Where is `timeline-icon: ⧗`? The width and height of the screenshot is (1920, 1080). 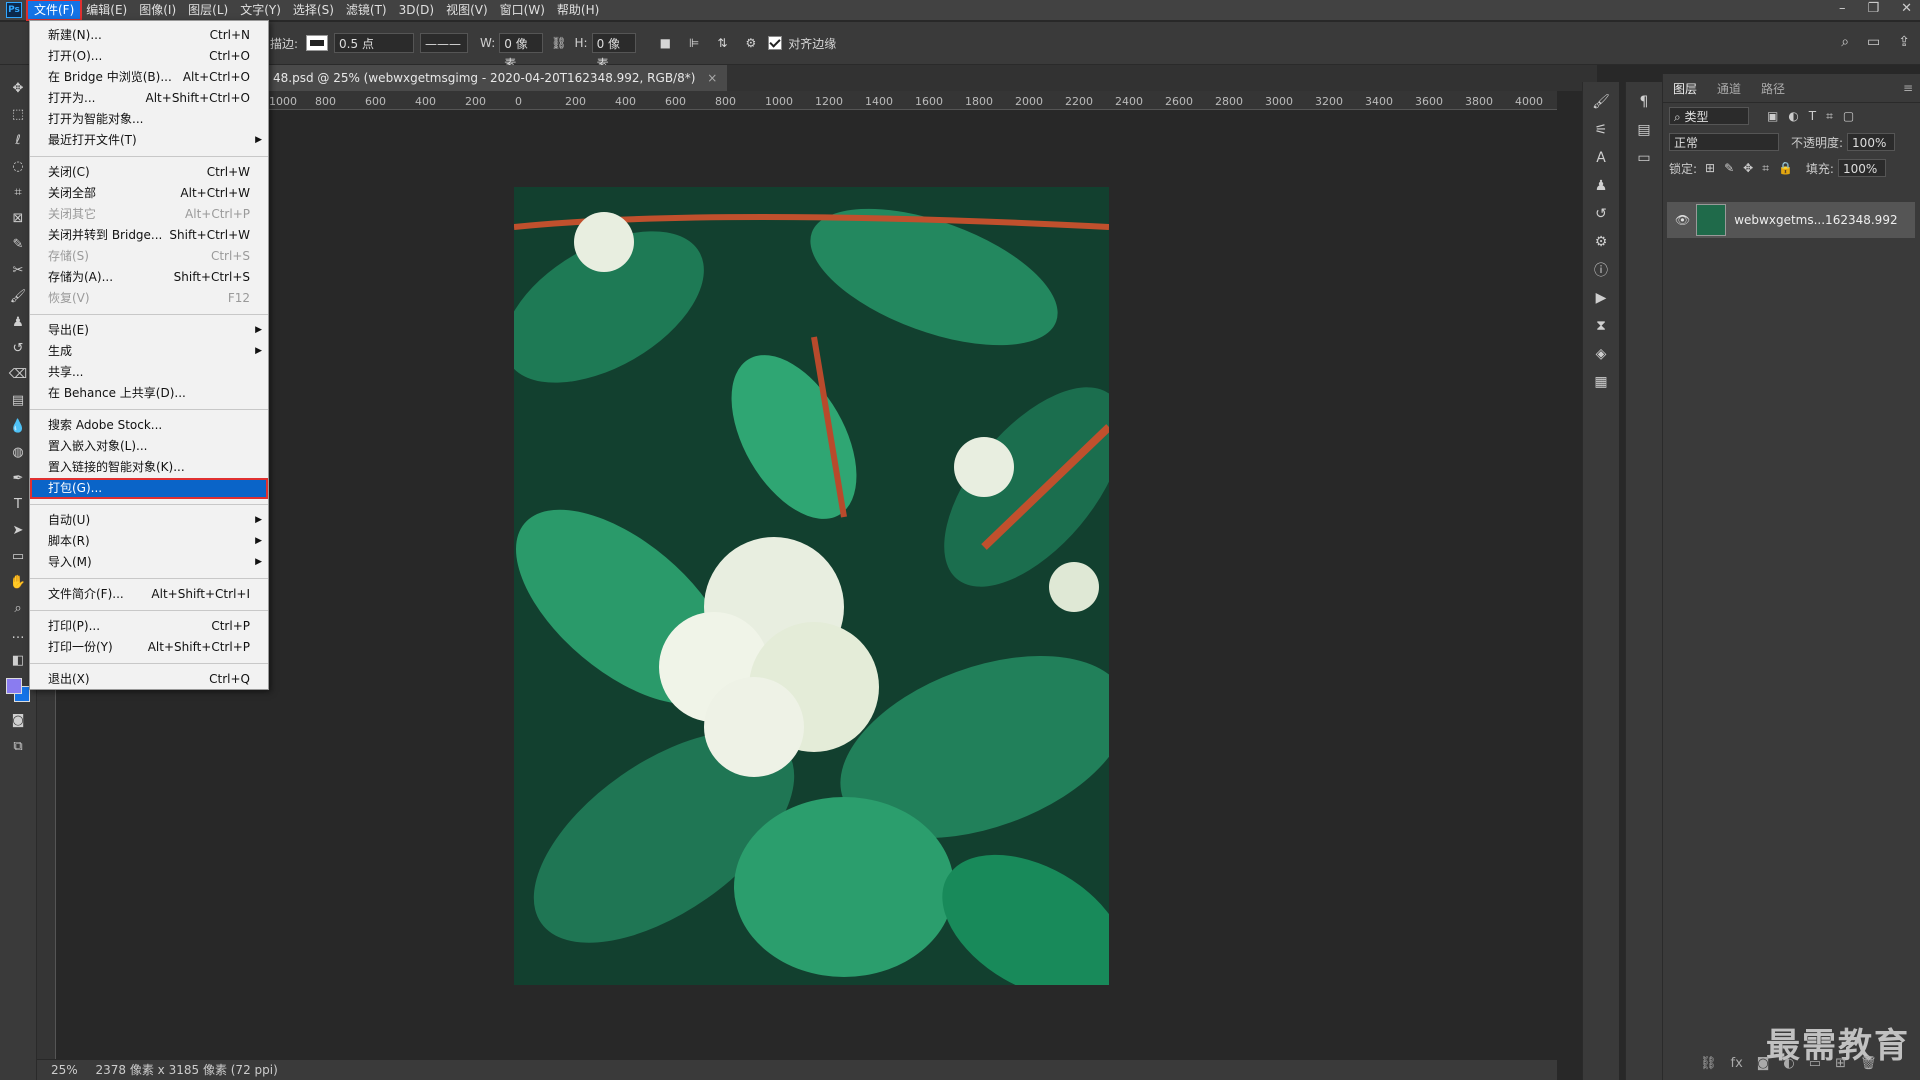 timeline-icon: ⧗ is located at coordinates (1601, 326).